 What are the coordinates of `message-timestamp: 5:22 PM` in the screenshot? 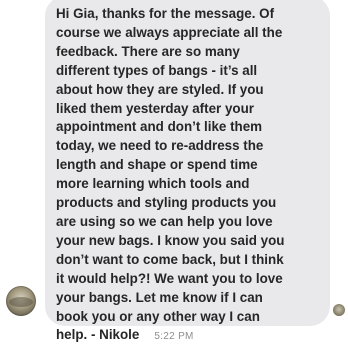 It's located at (174, 336).